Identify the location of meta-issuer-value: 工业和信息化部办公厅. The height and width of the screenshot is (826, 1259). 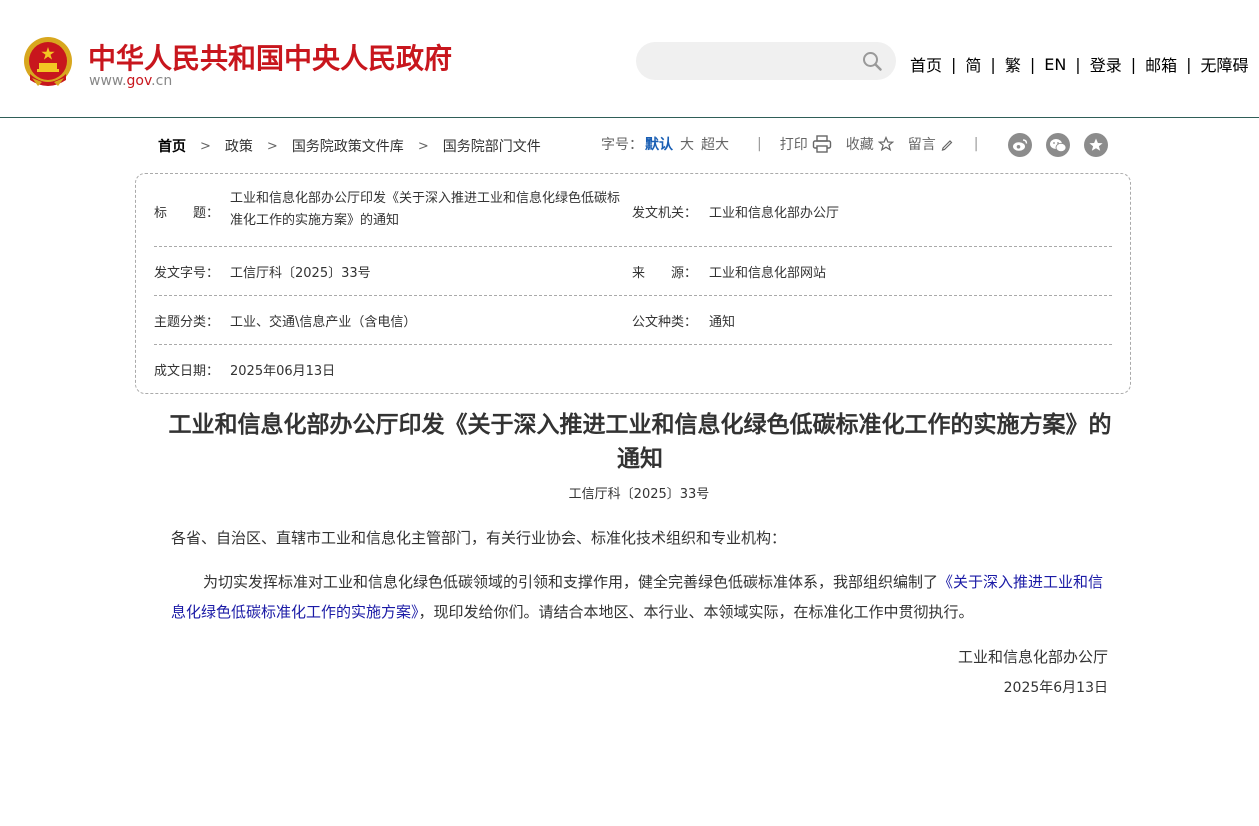
(774, 211).